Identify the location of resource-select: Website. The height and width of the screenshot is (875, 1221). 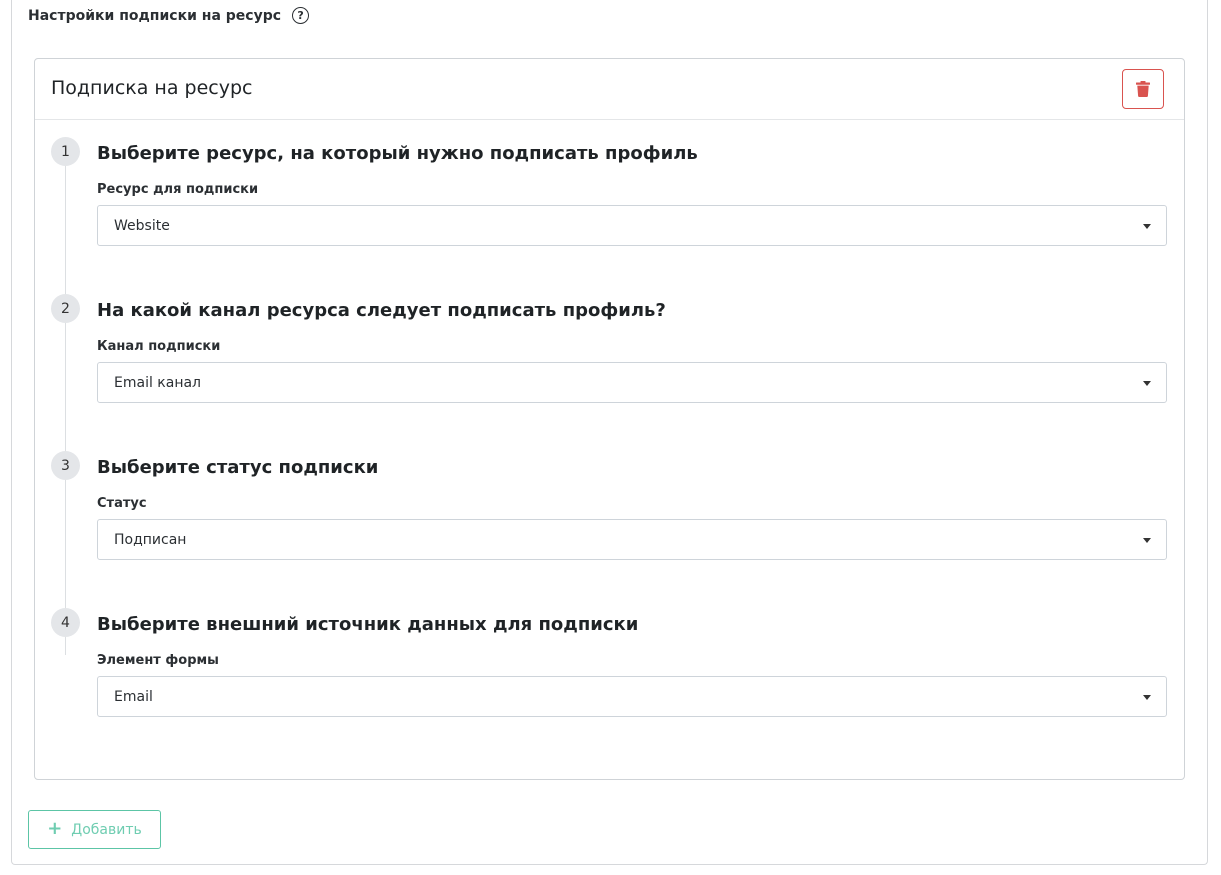
(632, 225).